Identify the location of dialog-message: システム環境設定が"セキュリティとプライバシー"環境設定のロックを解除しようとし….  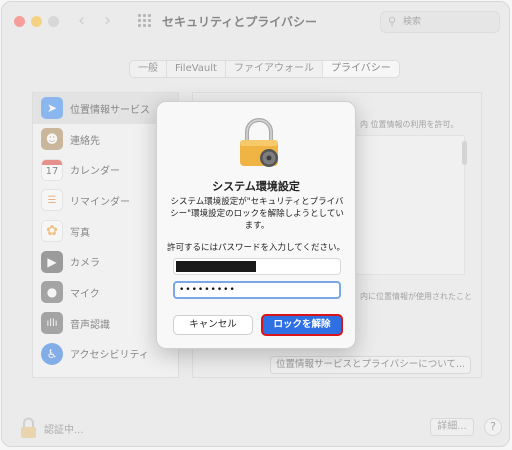
(257, 214).